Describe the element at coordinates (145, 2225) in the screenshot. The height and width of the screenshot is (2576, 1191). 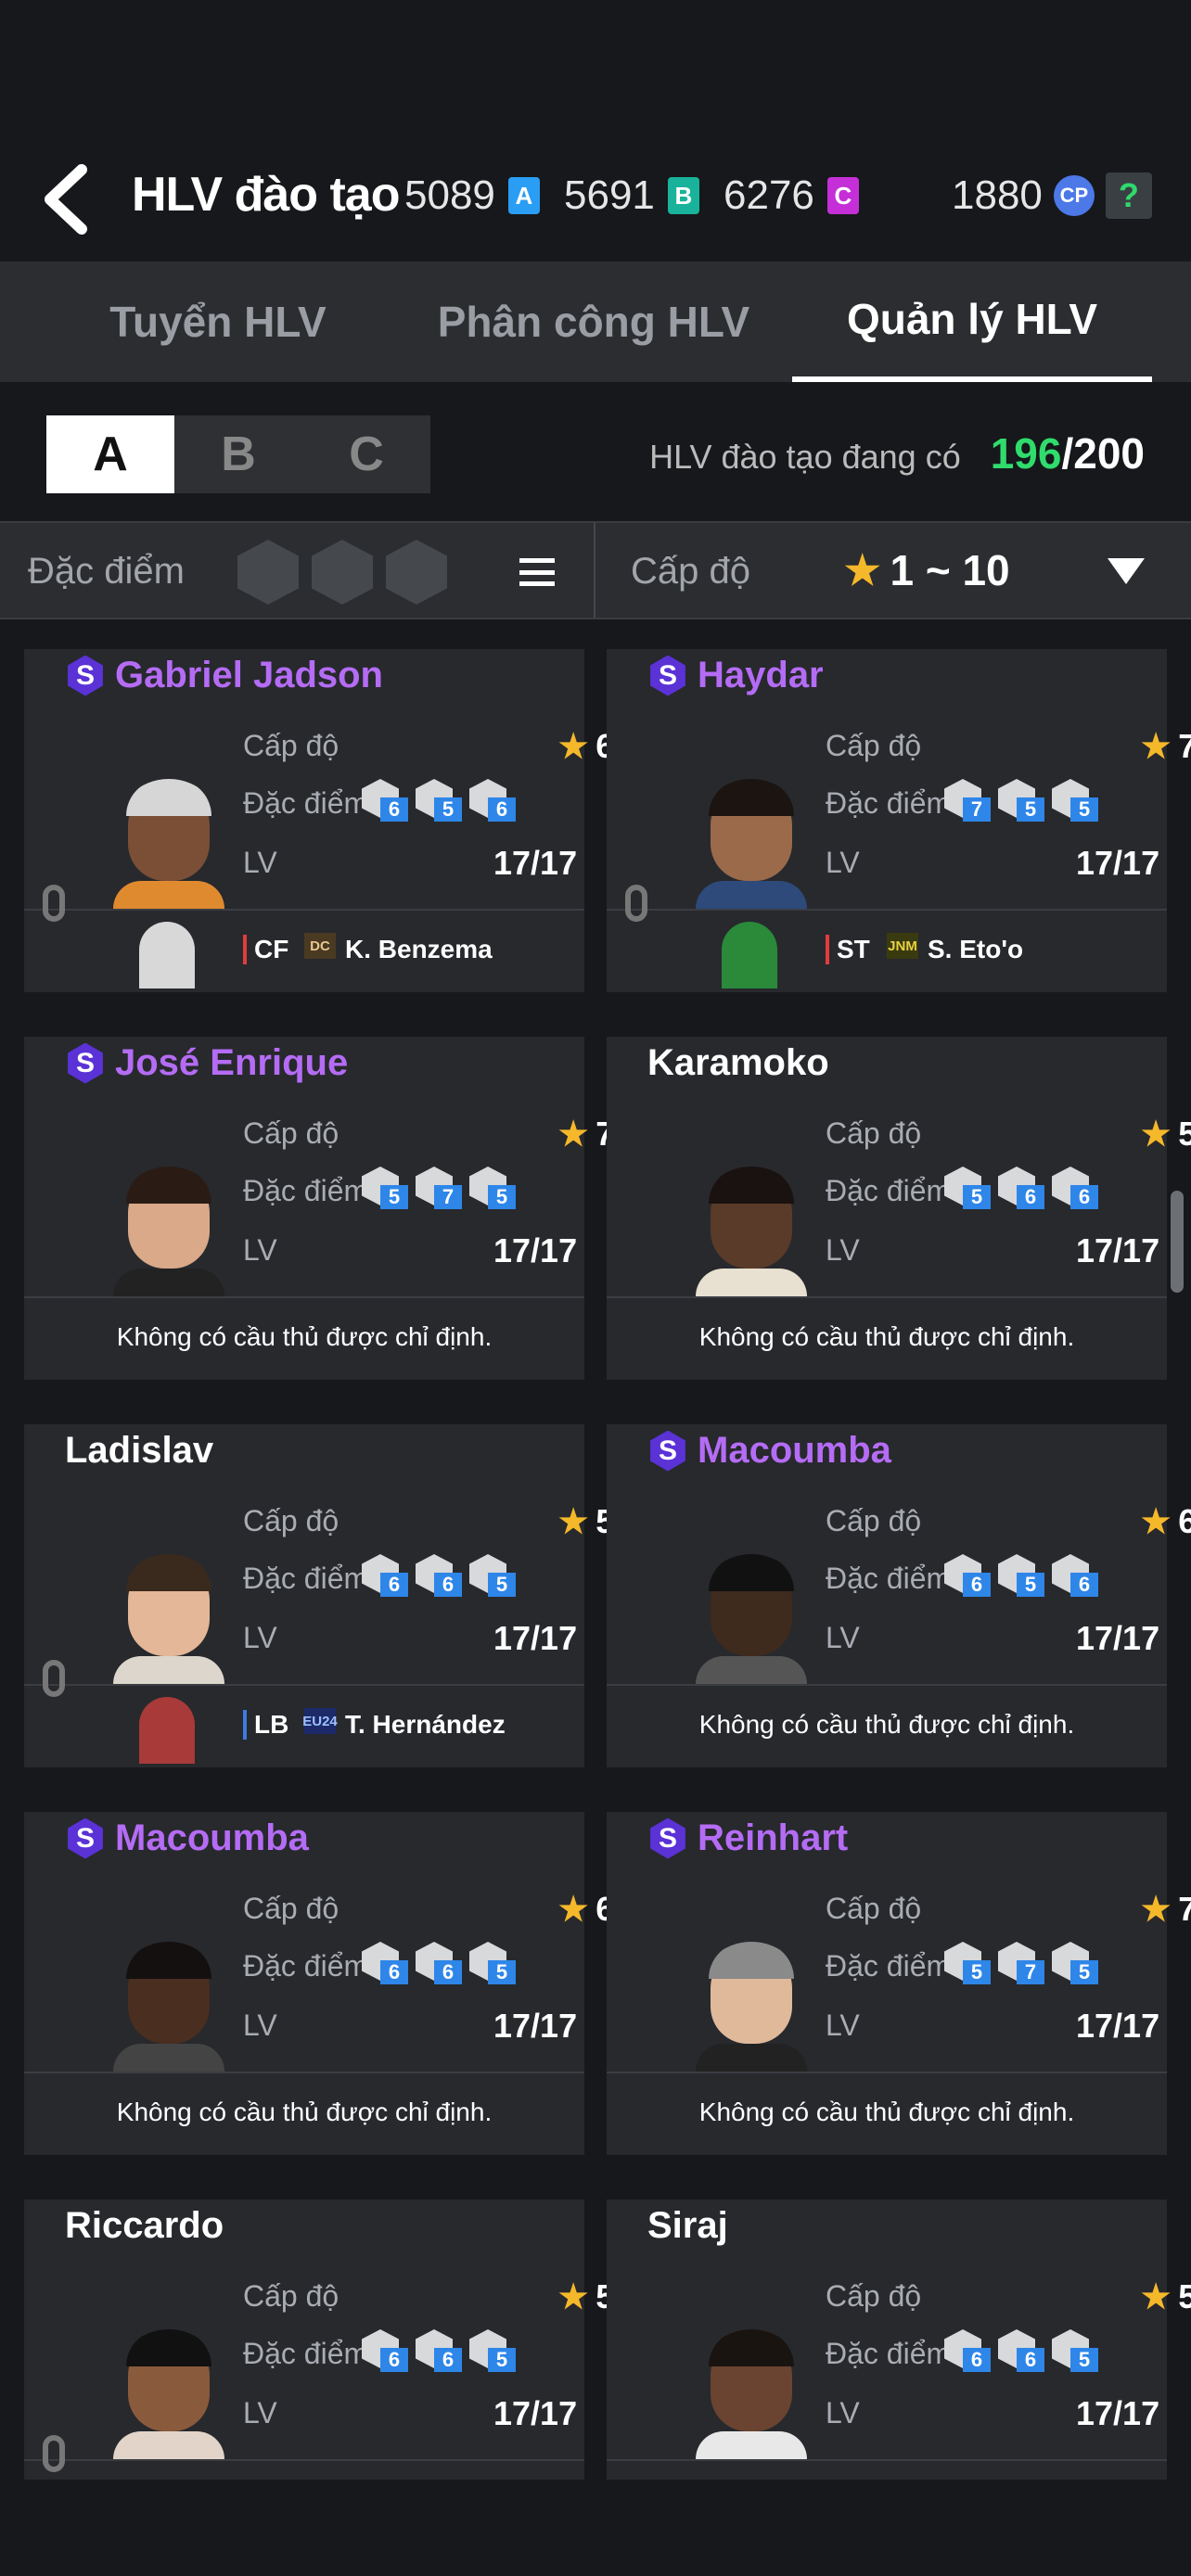
I see `coach-name-text: Riccardo` at that location.